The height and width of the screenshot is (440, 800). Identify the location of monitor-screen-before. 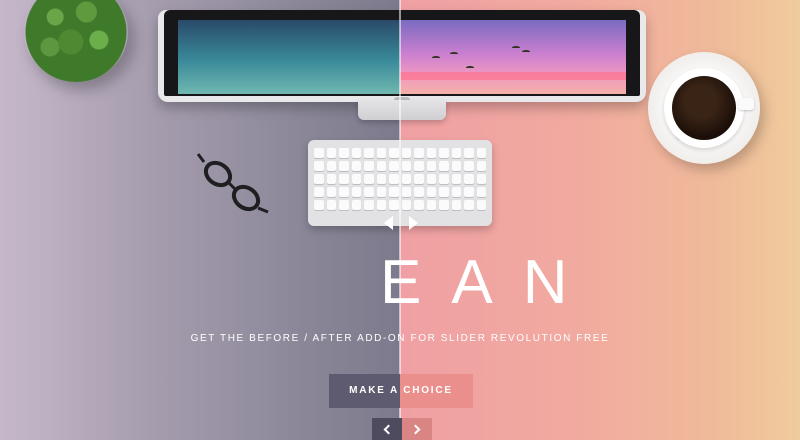
(289, 57).